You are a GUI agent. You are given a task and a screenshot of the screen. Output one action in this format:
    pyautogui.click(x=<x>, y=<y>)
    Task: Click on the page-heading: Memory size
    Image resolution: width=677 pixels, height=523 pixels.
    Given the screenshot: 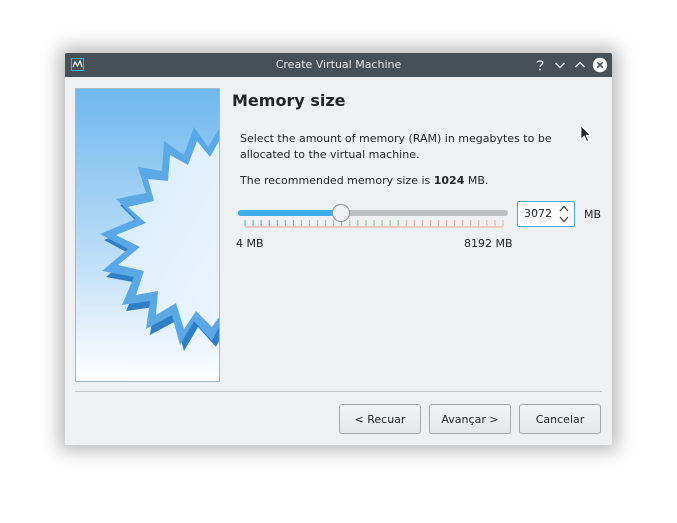 What is the action you would take?
    pyautogui.click(x=289, y=100)
    